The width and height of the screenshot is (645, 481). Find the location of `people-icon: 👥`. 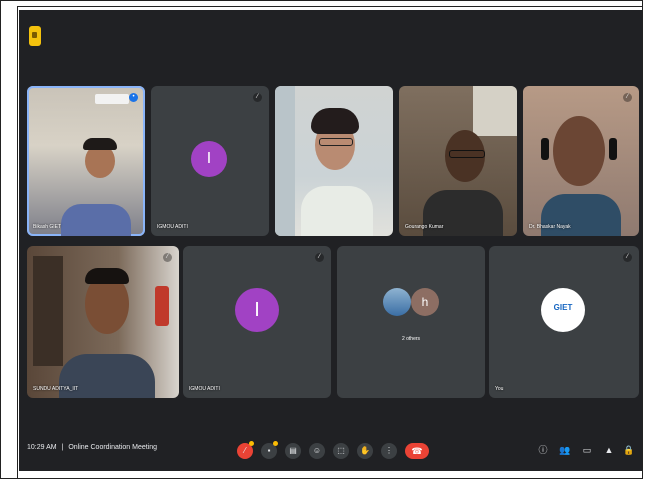

people-icon: 👥 is located at coordinates (565, 450).